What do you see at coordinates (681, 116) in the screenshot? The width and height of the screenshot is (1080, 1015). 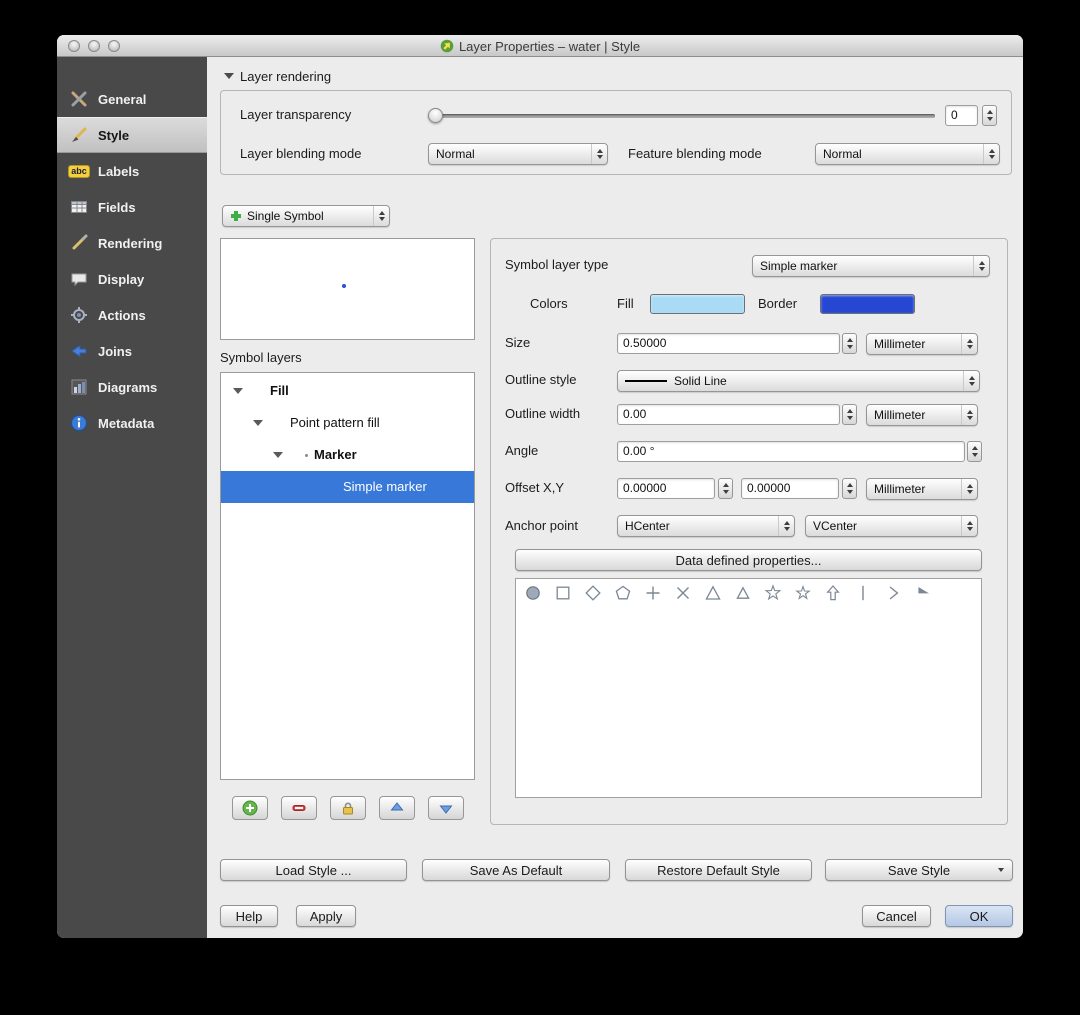 I see `layer-transparency-slider` at bounding box center [681, 116].